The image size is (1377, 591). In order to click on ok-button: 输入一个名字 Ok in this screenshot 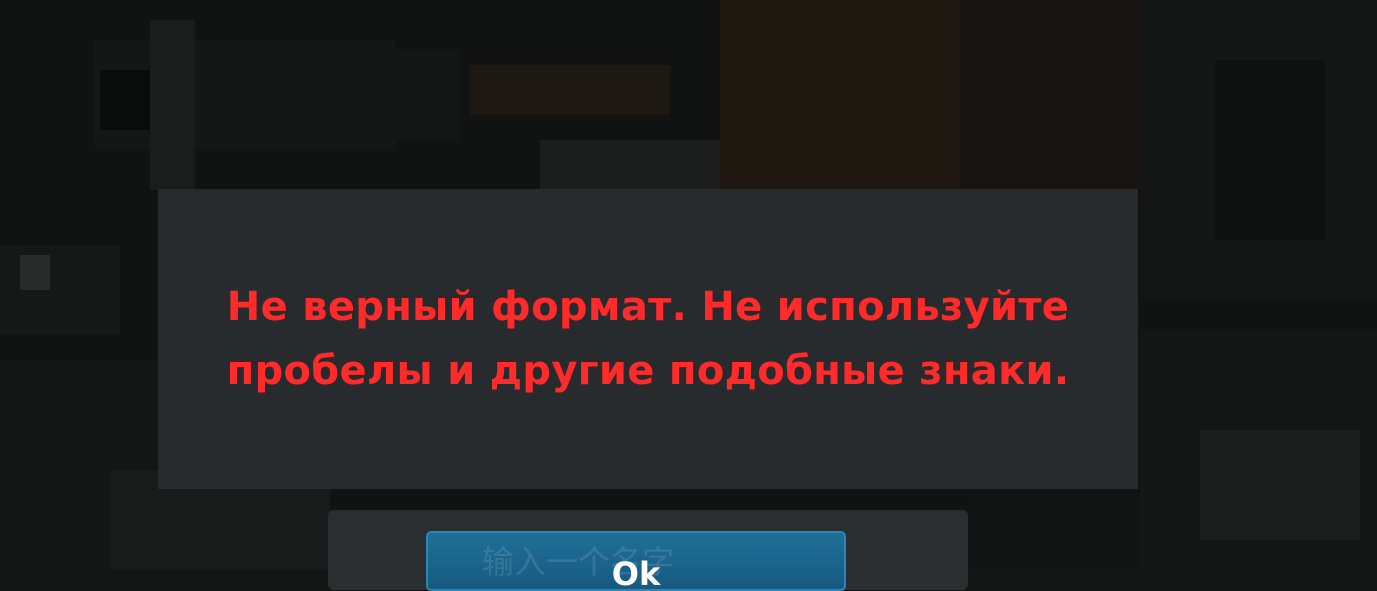, I will do `click(636, 561)`.